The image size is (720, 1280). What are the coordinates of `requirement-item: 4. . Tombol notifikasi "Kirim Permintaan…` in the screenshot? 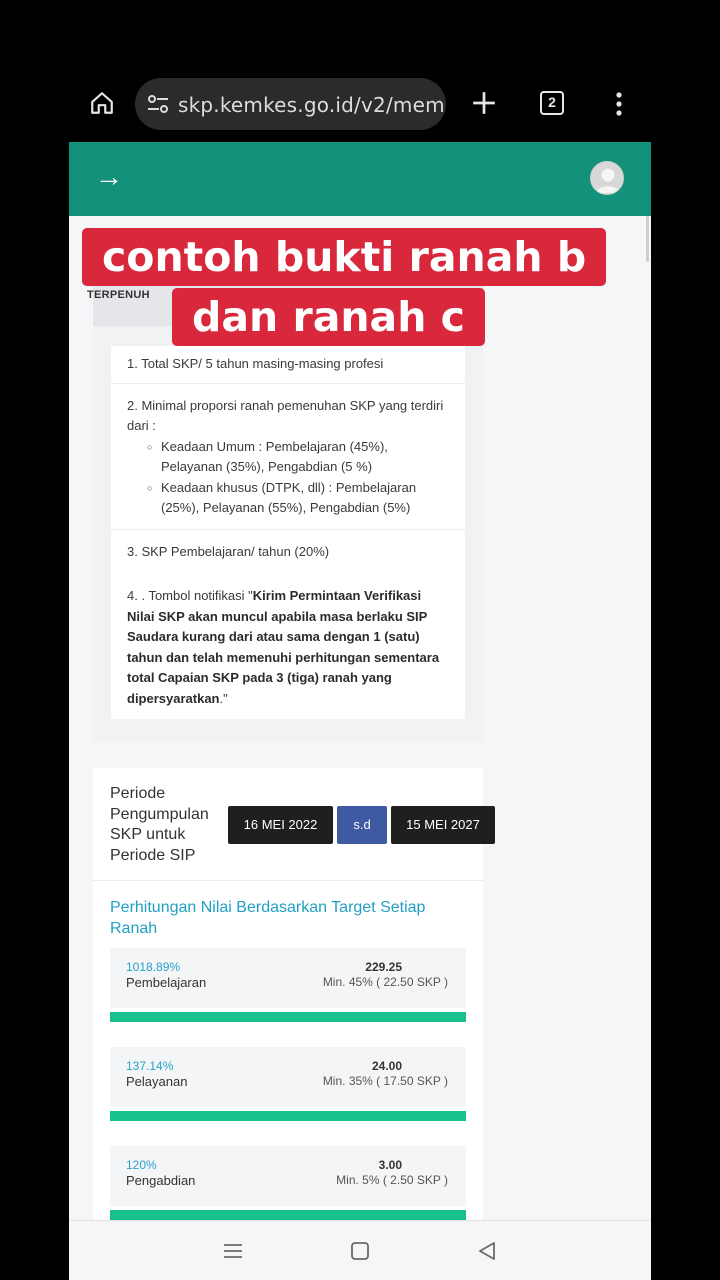 It's located at (288, 646).